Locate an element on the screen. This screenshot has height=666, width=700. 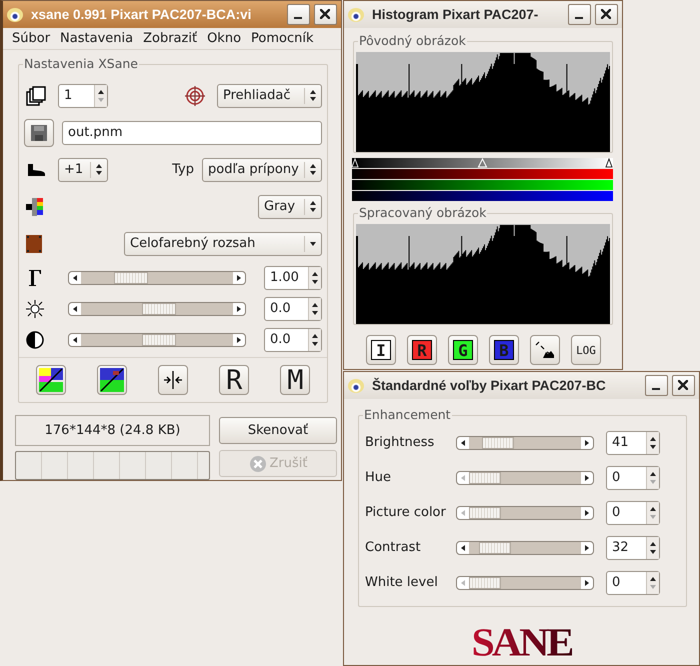
menu-item: Okno is located at coordinates (224, 38).